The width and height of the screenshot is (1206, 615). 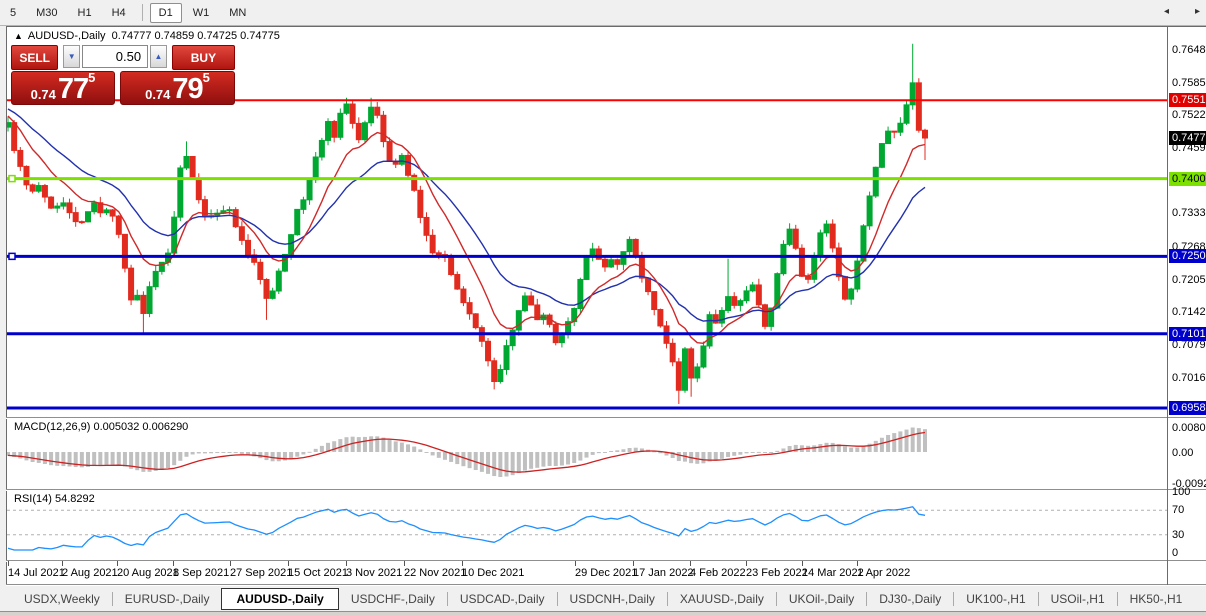 What do you see at coordinates (66, 36) in the screenshot?
I see `chart-symbol-label: AUDUSD-,Daily` at bounding box center [66, 36].